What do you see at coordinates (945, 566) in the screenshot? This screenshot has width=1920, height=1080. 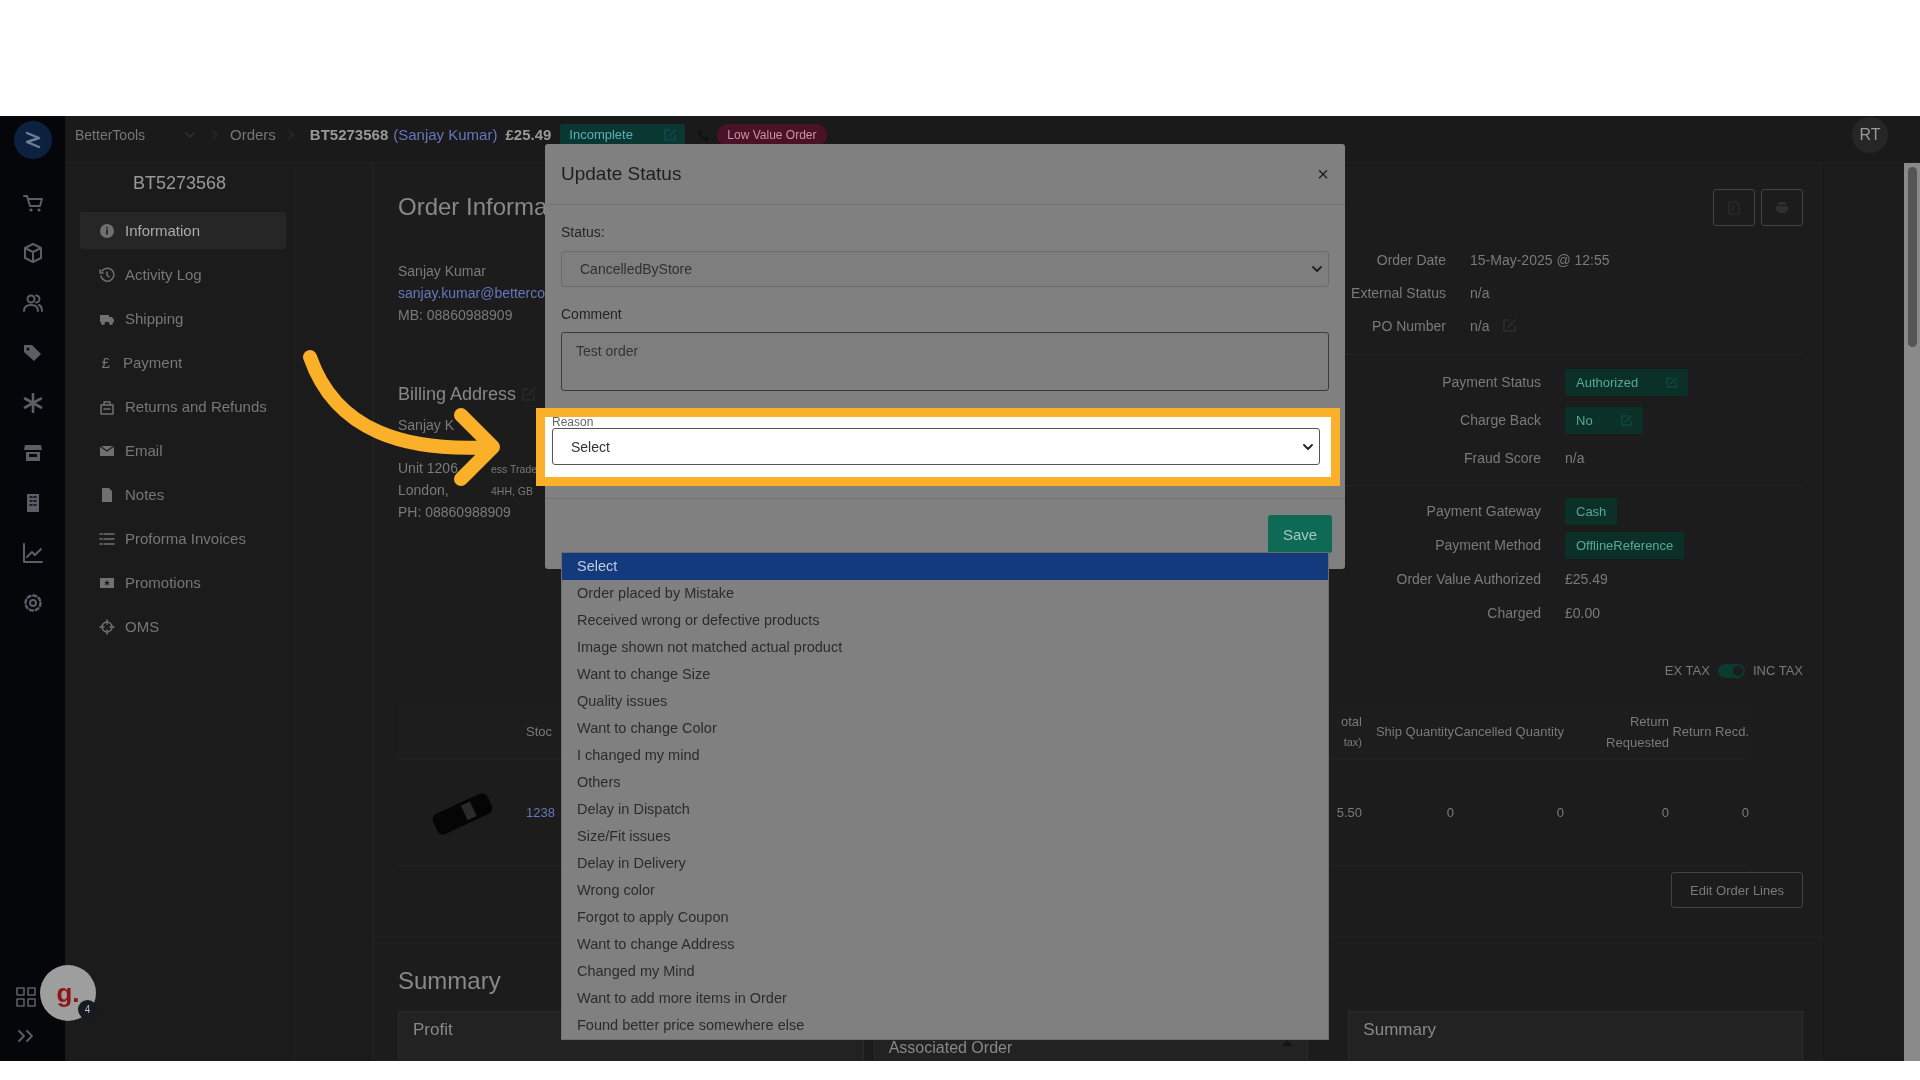 I see `dropdown-option: Select` at bounding box center [945, 566].